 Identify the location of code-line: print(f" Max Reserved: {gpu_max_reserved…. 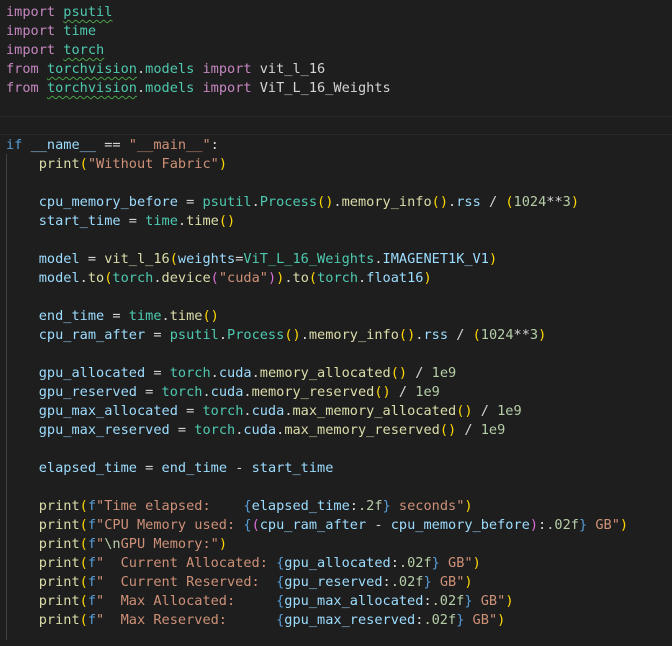
(256, 620).